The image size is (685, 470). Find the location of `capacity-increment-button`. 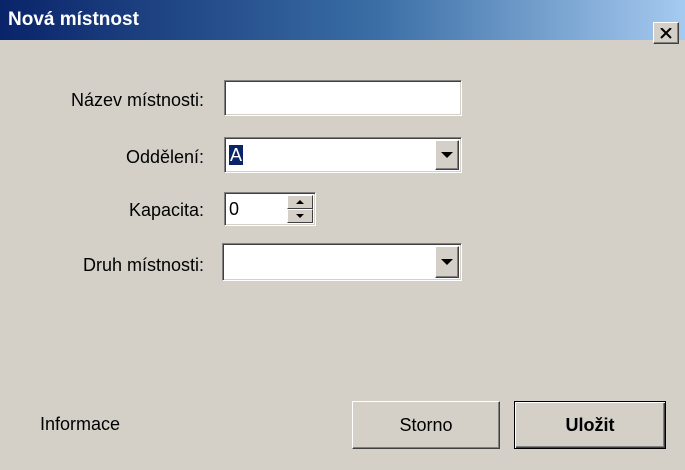

capacity-increment-button is located at coordinates (300, 202).